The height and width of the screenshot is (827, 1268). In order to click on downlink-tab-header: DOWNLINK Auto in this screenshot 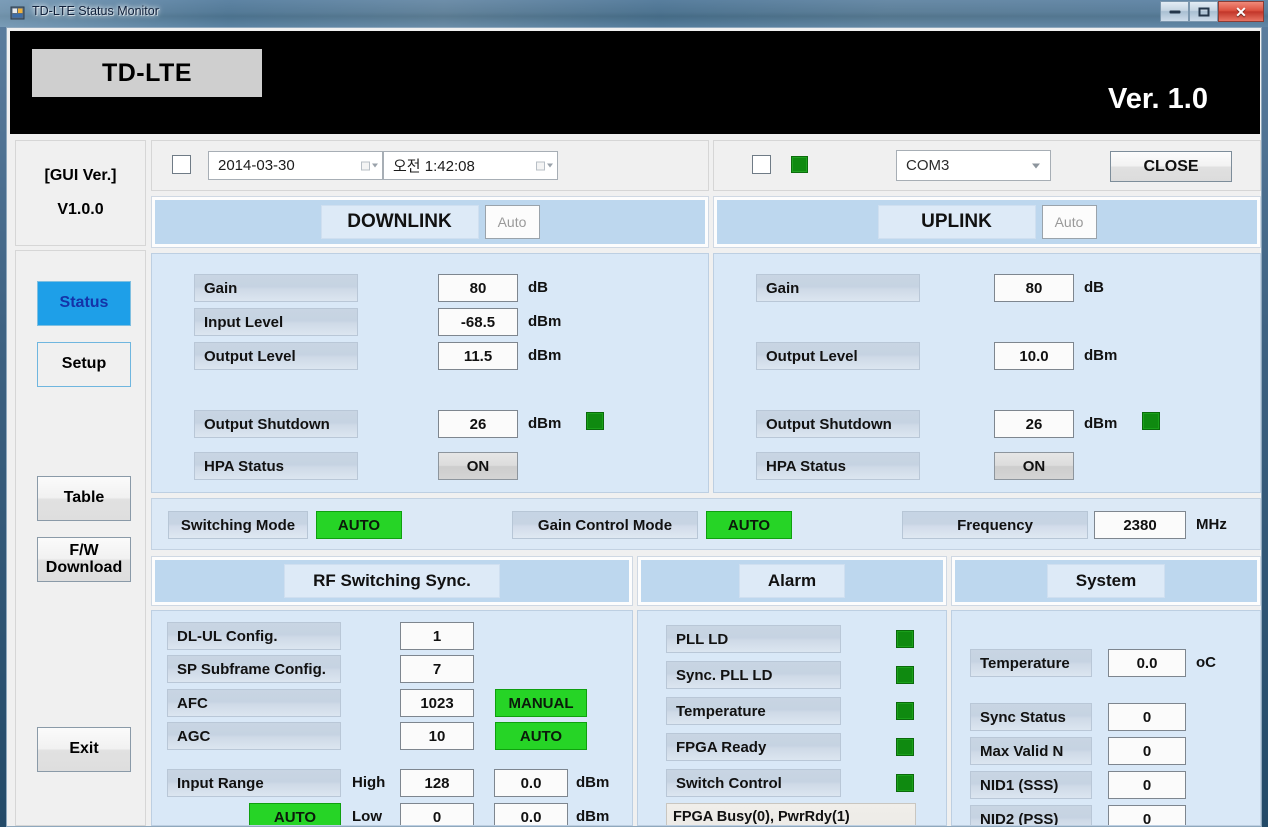, I will do `click(430, 222)`.